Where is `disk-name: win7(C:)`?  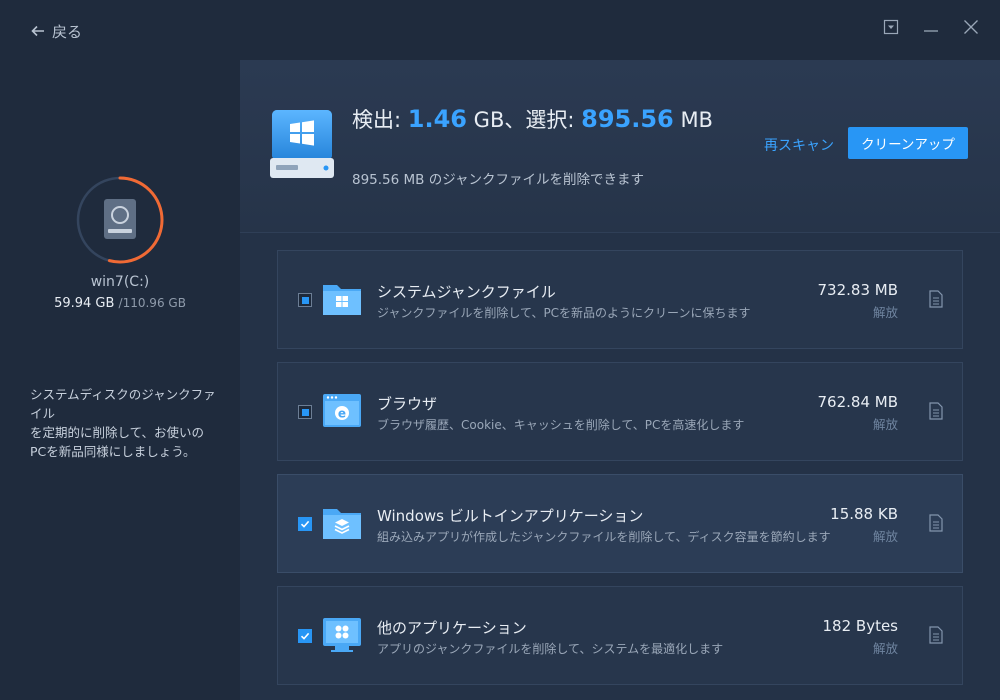
disk-name: win7(C:) is located at coordinates (120, 282).